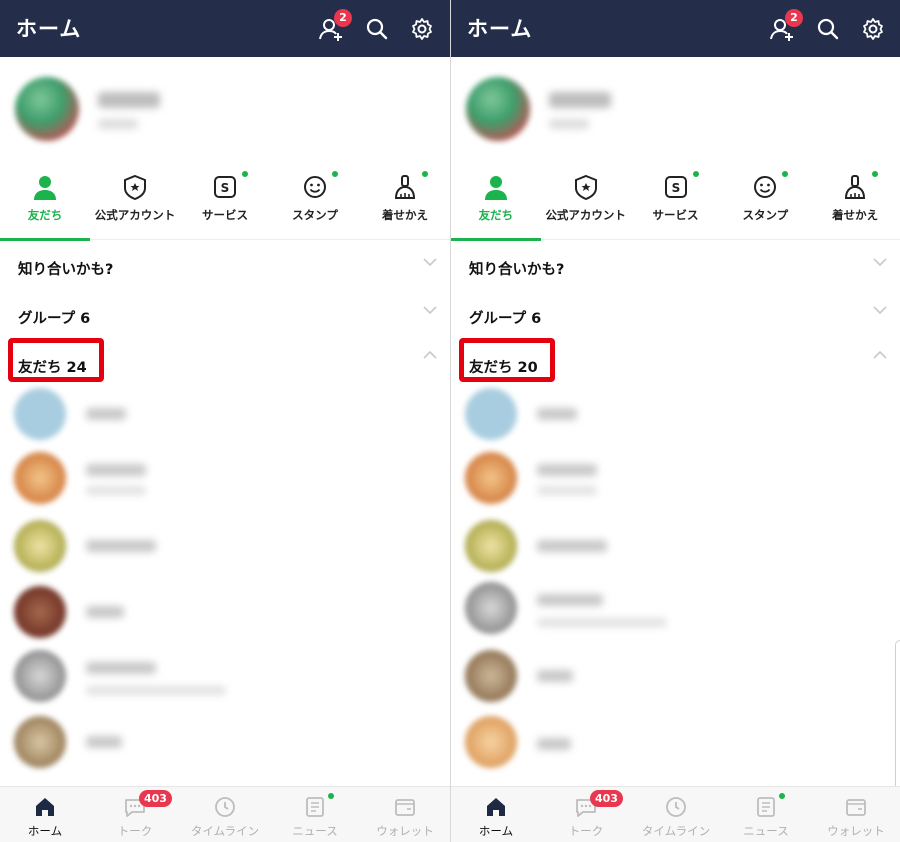 Image resolution: width=900 pixels, height=842 pixels. Describe the element at coordinates (45, 807) in the screenshot. I see `home-icon` at that location.